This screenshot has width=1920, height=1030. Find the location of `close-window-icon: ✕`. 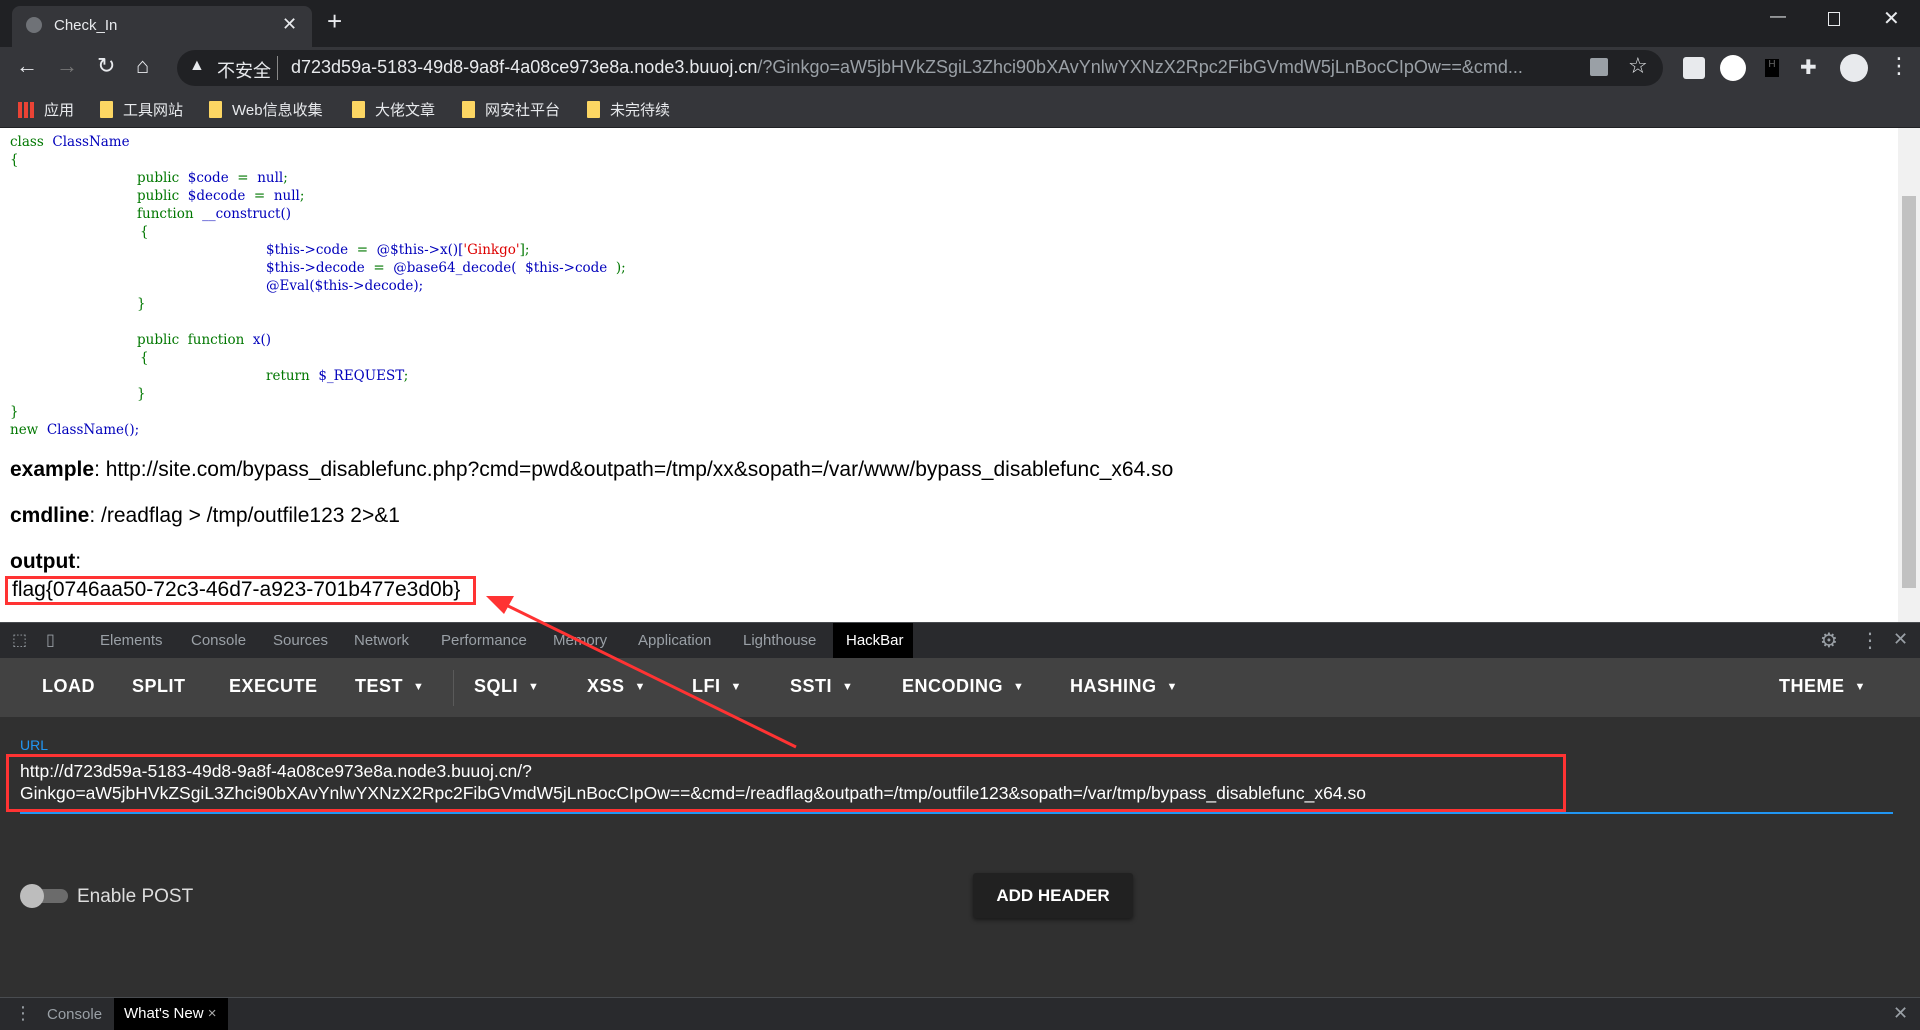

close-window-icon: ✕ is located at coordinates (1891, 18).